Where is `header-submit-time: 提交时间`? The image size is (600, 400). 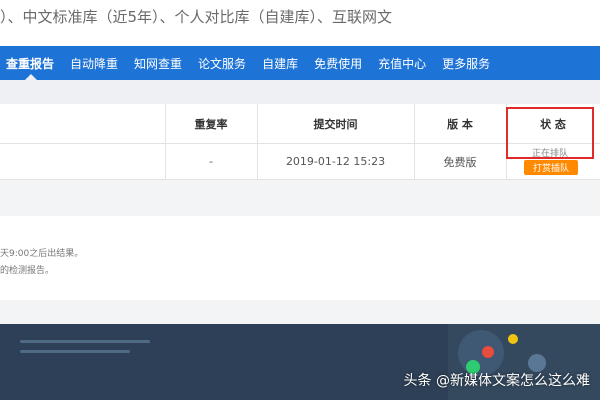 header-submit-time: 提交时间 is located at coordinates (335, 124).